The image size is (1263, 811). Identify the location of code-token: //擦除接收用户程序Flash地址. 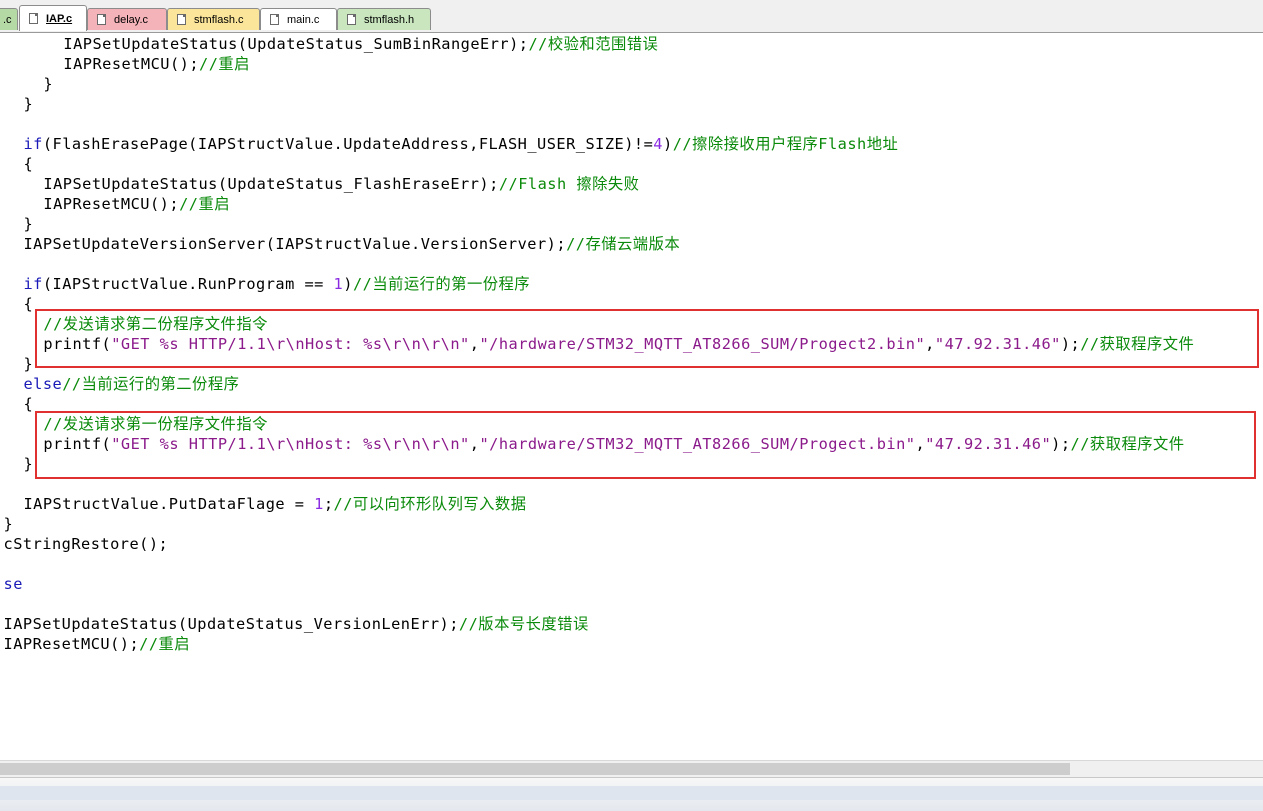
(785, 144).